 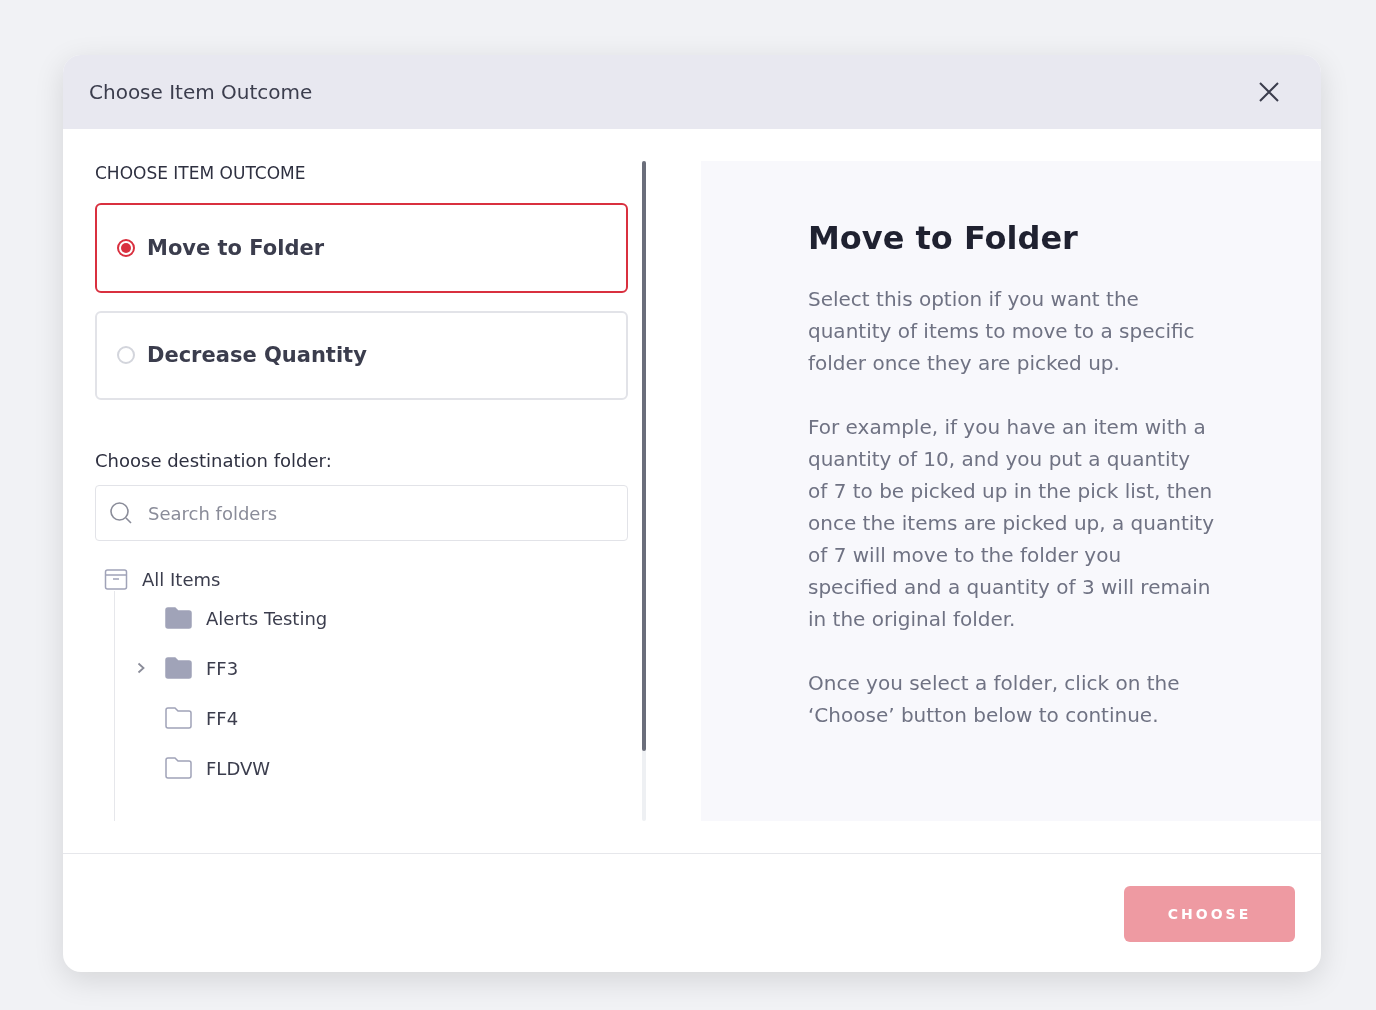 What do you see at coordinates (1269, 92) in the screenshot?
I see `close-button` at bounding box center [1269, 92].